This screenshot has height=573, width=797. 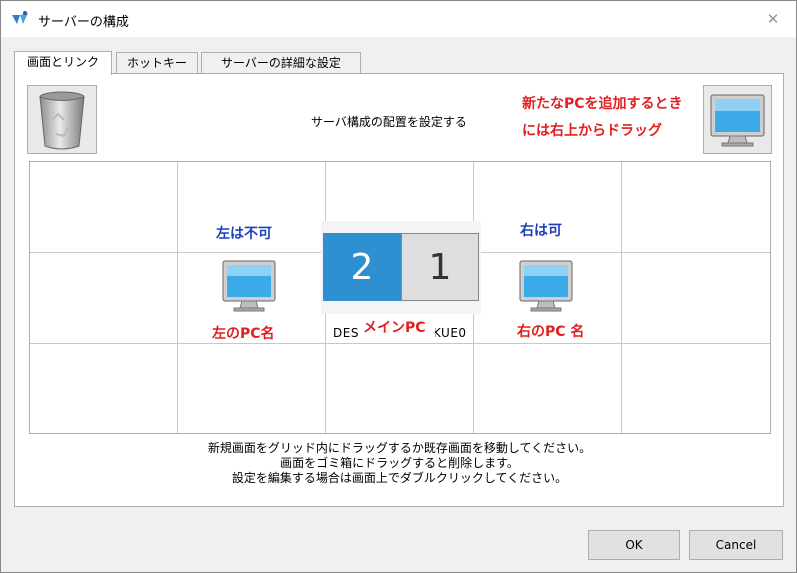 I want to click on right-pc-monitor-icon, so click(x=546, y=287).